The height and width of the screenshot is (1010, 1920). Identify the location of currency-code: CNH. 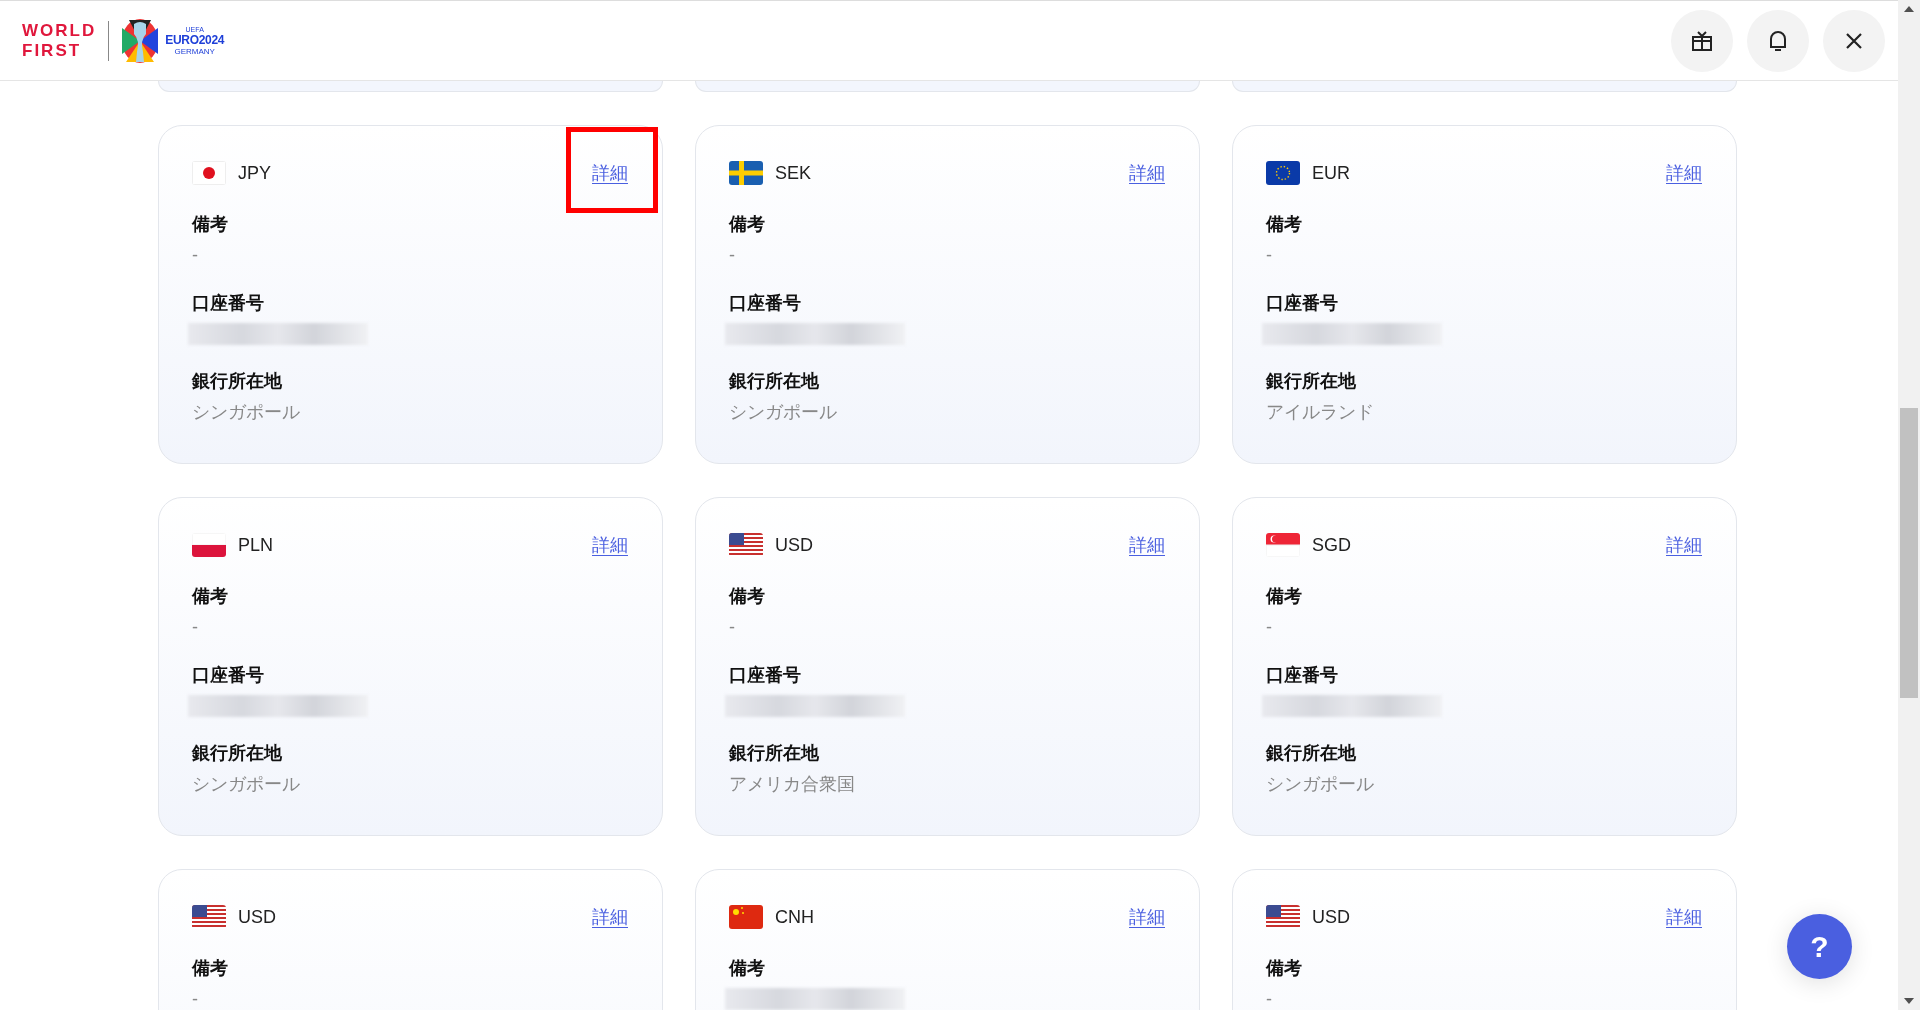
(795, 917).